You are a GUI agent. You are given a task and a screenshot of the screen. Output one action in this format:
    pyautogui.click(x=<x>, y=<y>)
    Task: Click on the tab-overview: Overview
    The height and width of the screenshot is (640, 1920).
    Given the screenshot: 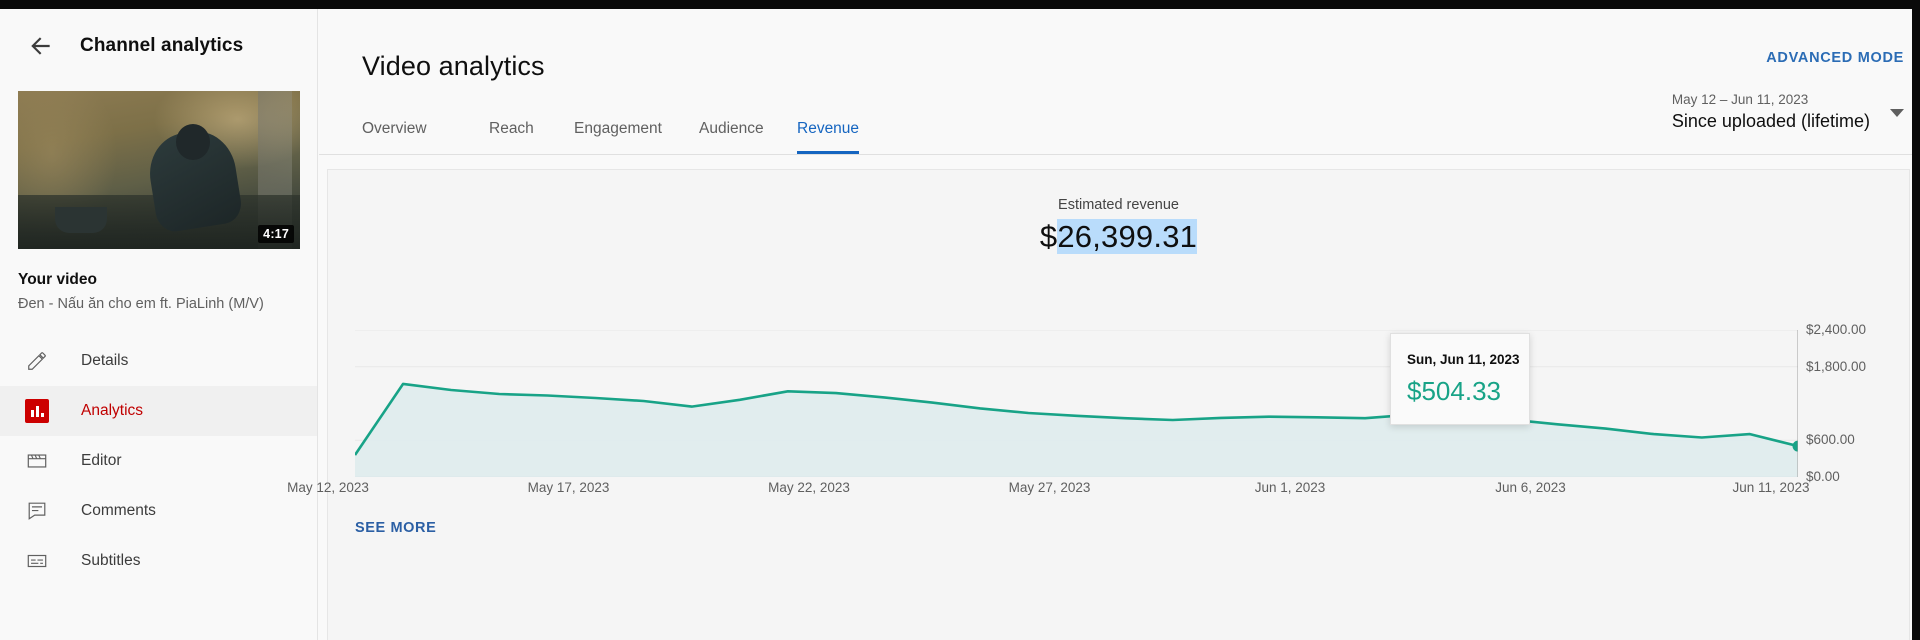 What is the action you would take?
    pyautogui.click(x=394, y=128)
    